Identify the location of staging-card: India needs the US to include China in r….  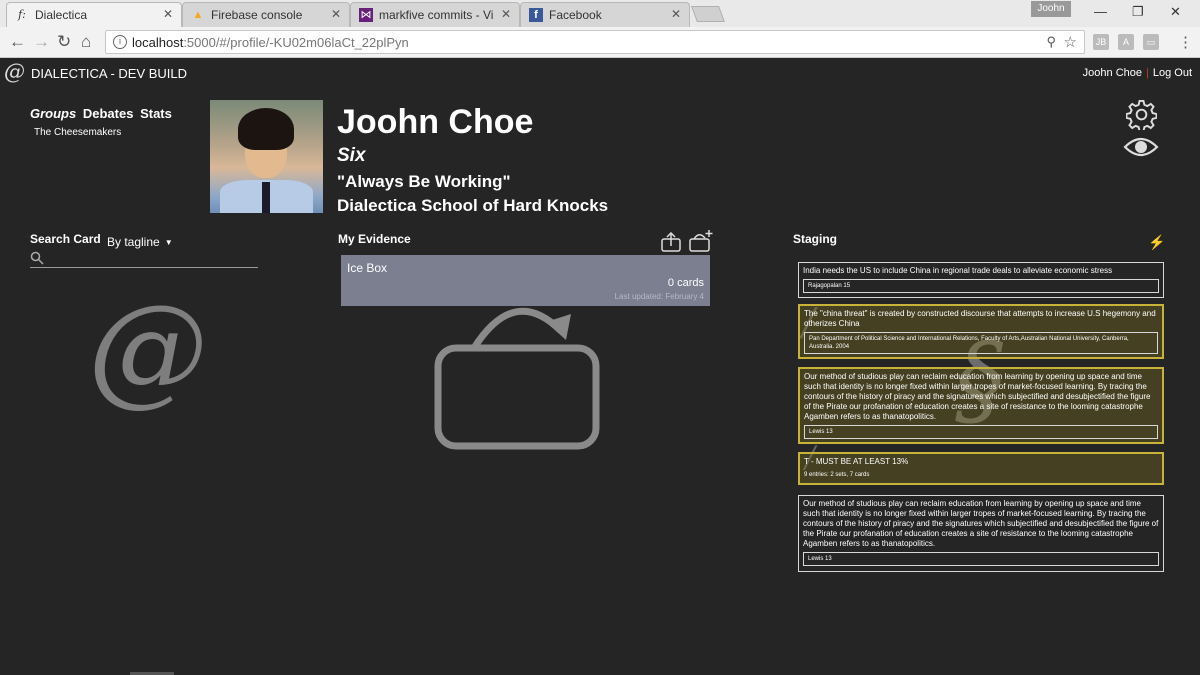
(981, 280).